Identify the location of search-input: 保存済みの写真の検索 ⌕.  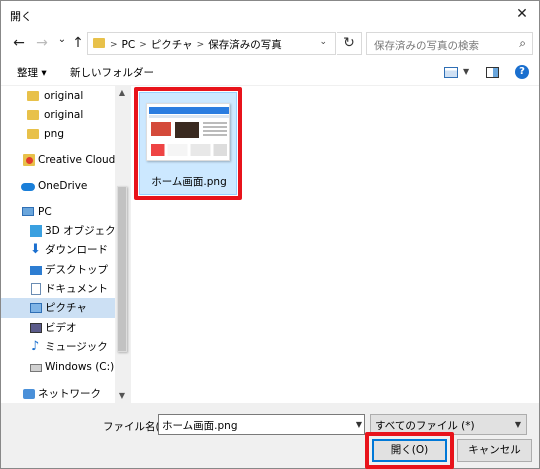
(449, 43).